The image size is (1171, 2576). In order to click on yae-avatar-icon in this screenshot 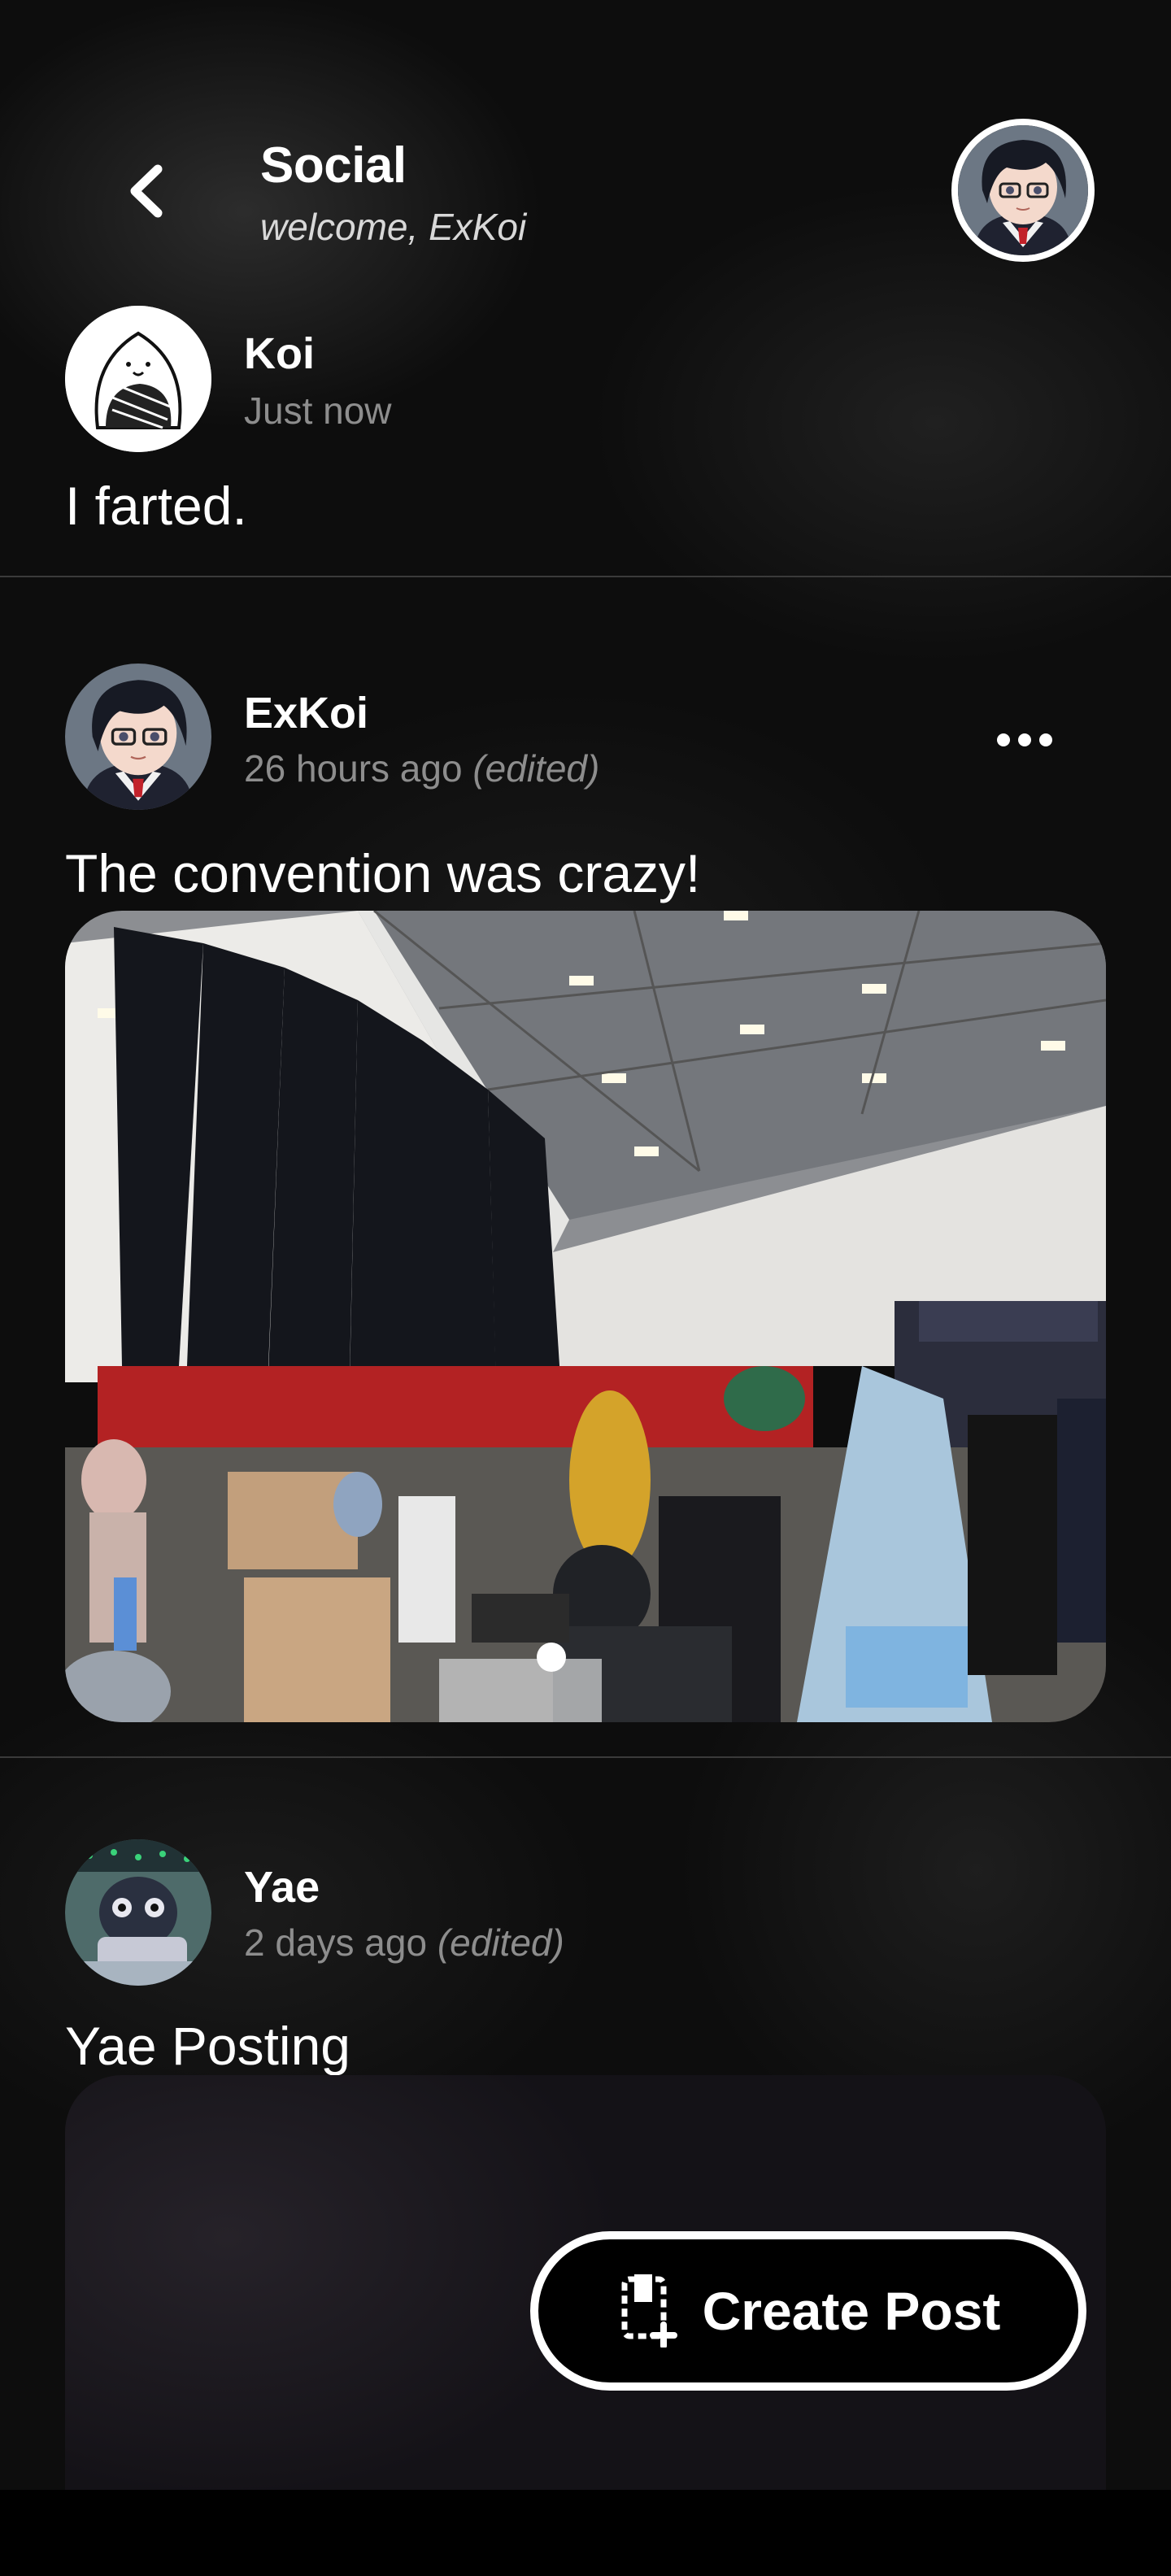, I will do `click(138, 1913)`.